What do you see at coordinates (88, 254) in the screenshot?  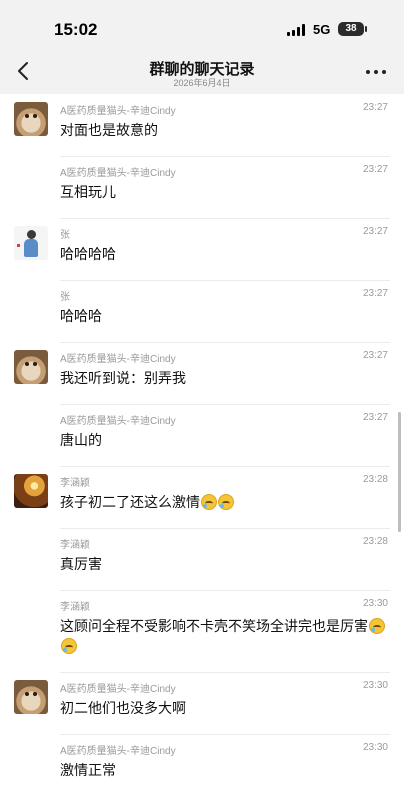 I see `message-text: 哈哈哈哈` at bounding box center [88, 254].